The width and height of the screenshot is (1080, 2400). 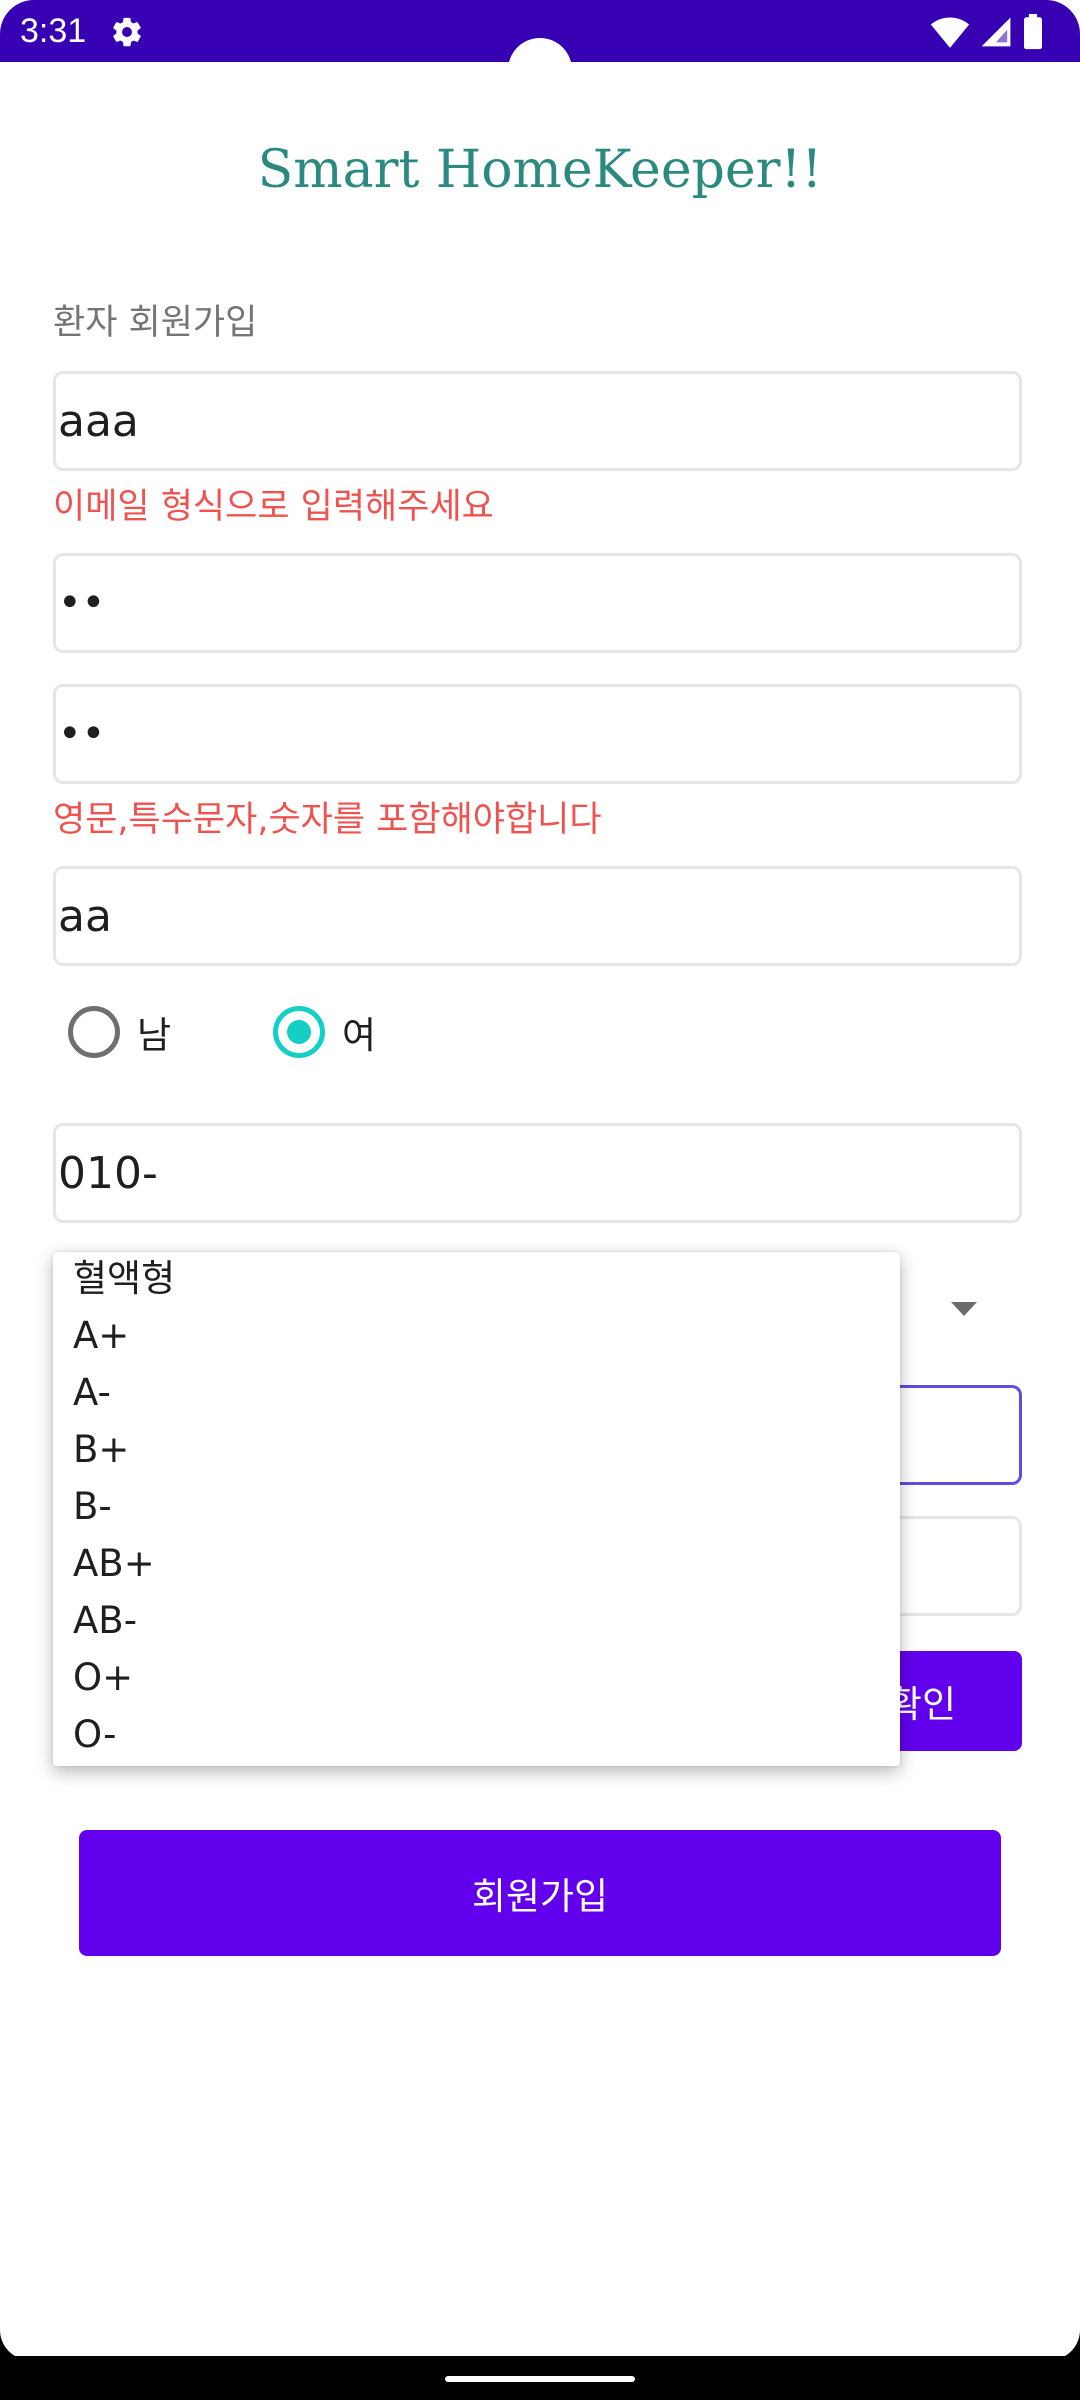 What do you see at coordinates (537, 1173) in the screenshot?
I see `phone-field: 010-` at bounding box center [537, 1173].